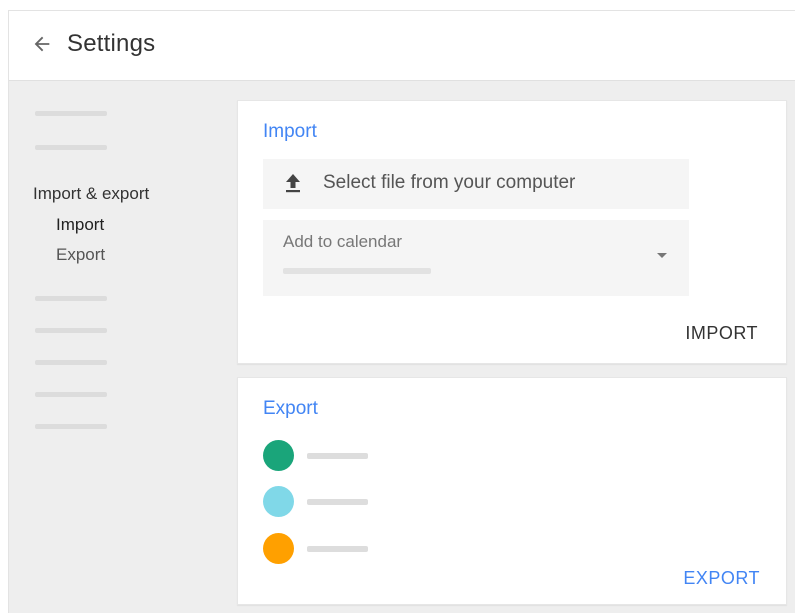 This screenshot has height=613, width=795. What do you see at coordinates (402, 46) in the screenshot?
I see `app-header: Settings` at bounding box center [402, 46].